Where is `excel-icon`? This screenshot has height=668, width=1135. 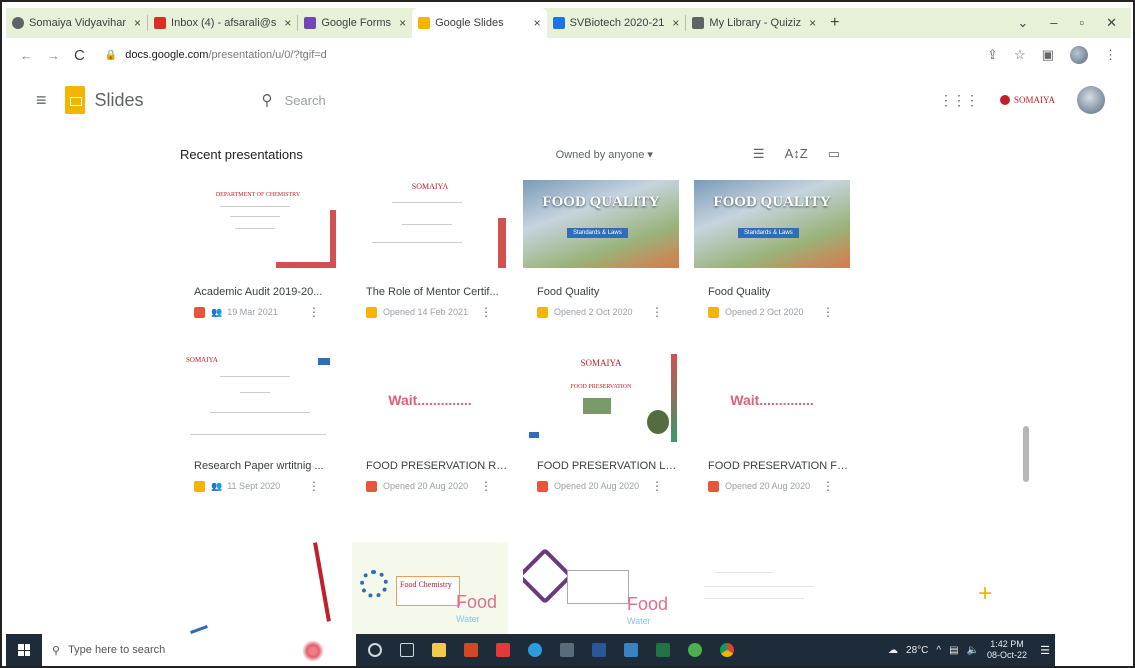 excel-icon is located at coordinates (663, 650).